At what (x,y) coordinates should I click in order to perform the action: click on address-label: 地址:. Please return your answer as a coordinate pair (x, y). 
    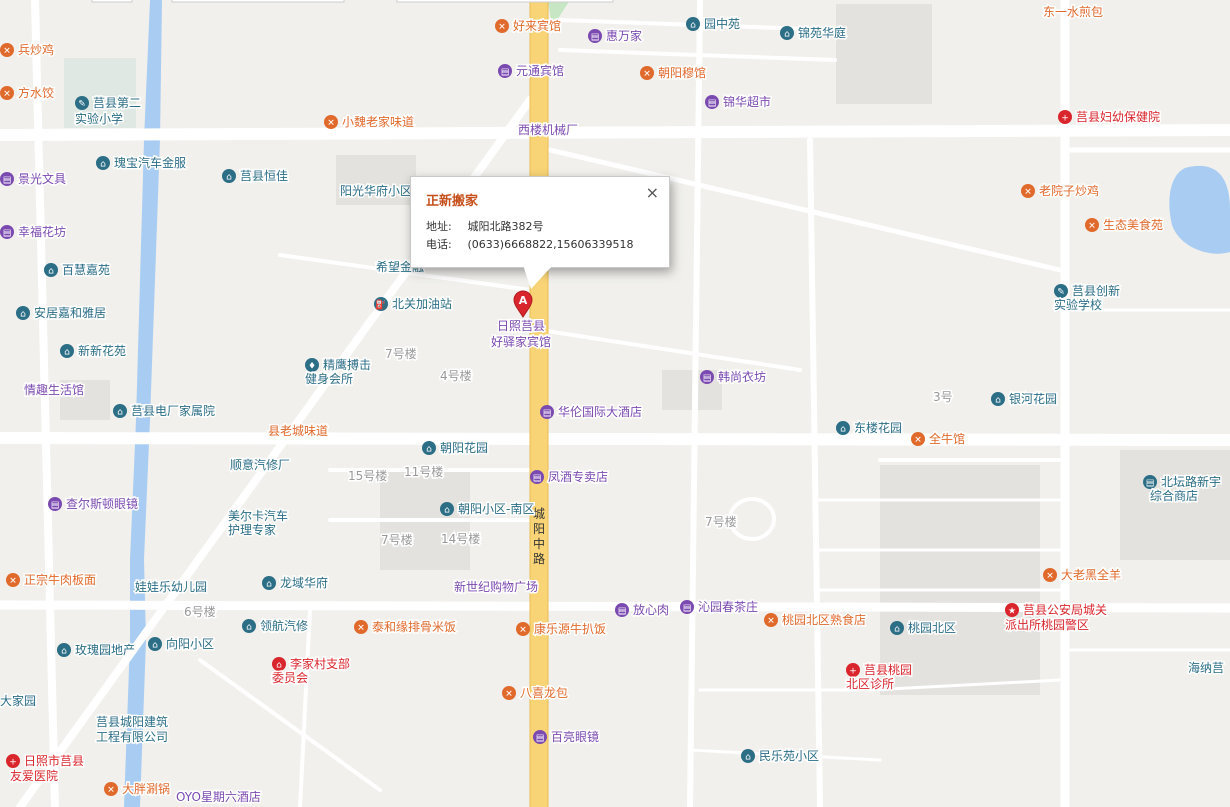
    Looking at the image, I should click on (439, 226).